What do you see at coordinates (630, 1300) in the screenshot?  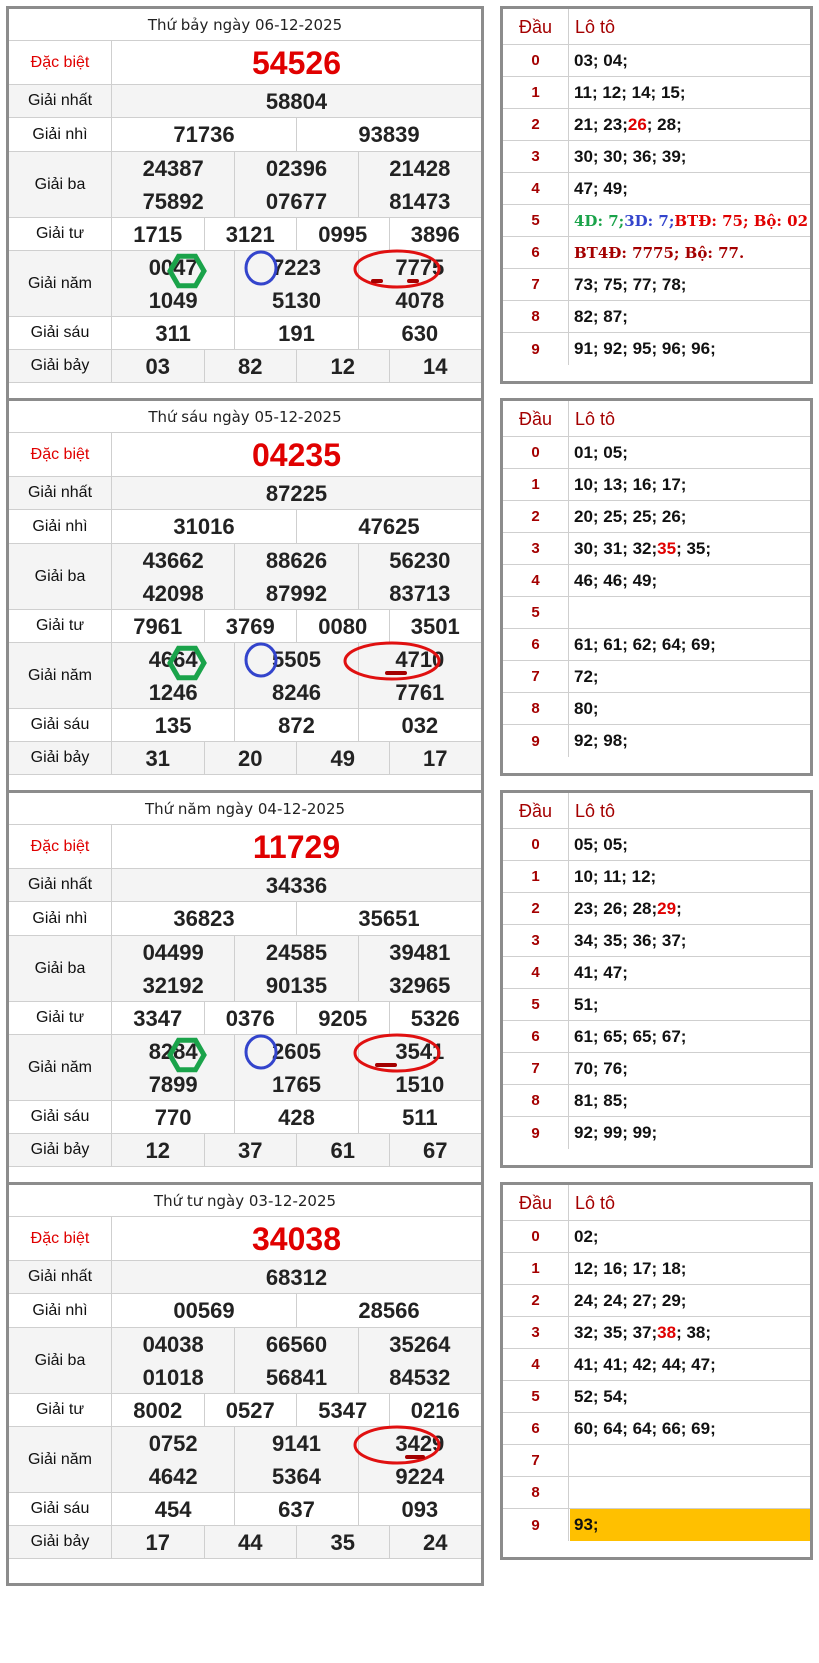 I see `loto-text: 24; 24; 27; 29;` at bounding box center [630, 1300].